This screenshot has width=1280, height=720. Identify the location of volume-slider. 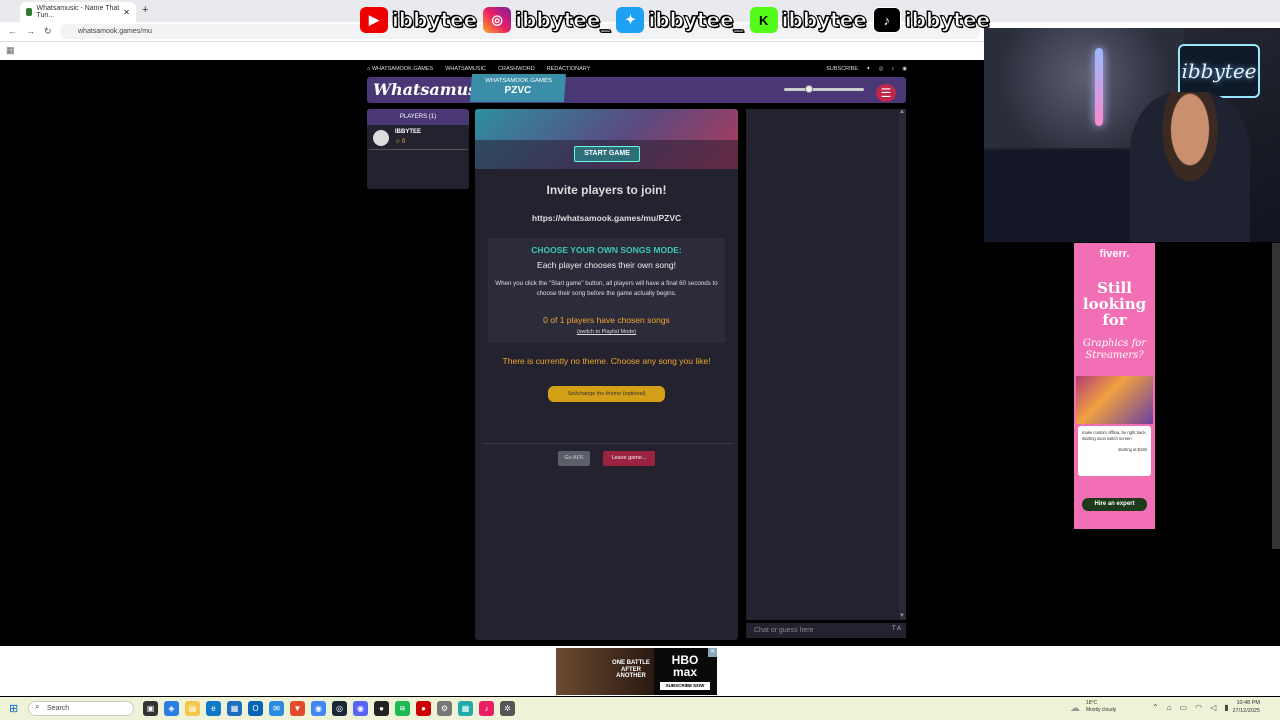
(824, 89).